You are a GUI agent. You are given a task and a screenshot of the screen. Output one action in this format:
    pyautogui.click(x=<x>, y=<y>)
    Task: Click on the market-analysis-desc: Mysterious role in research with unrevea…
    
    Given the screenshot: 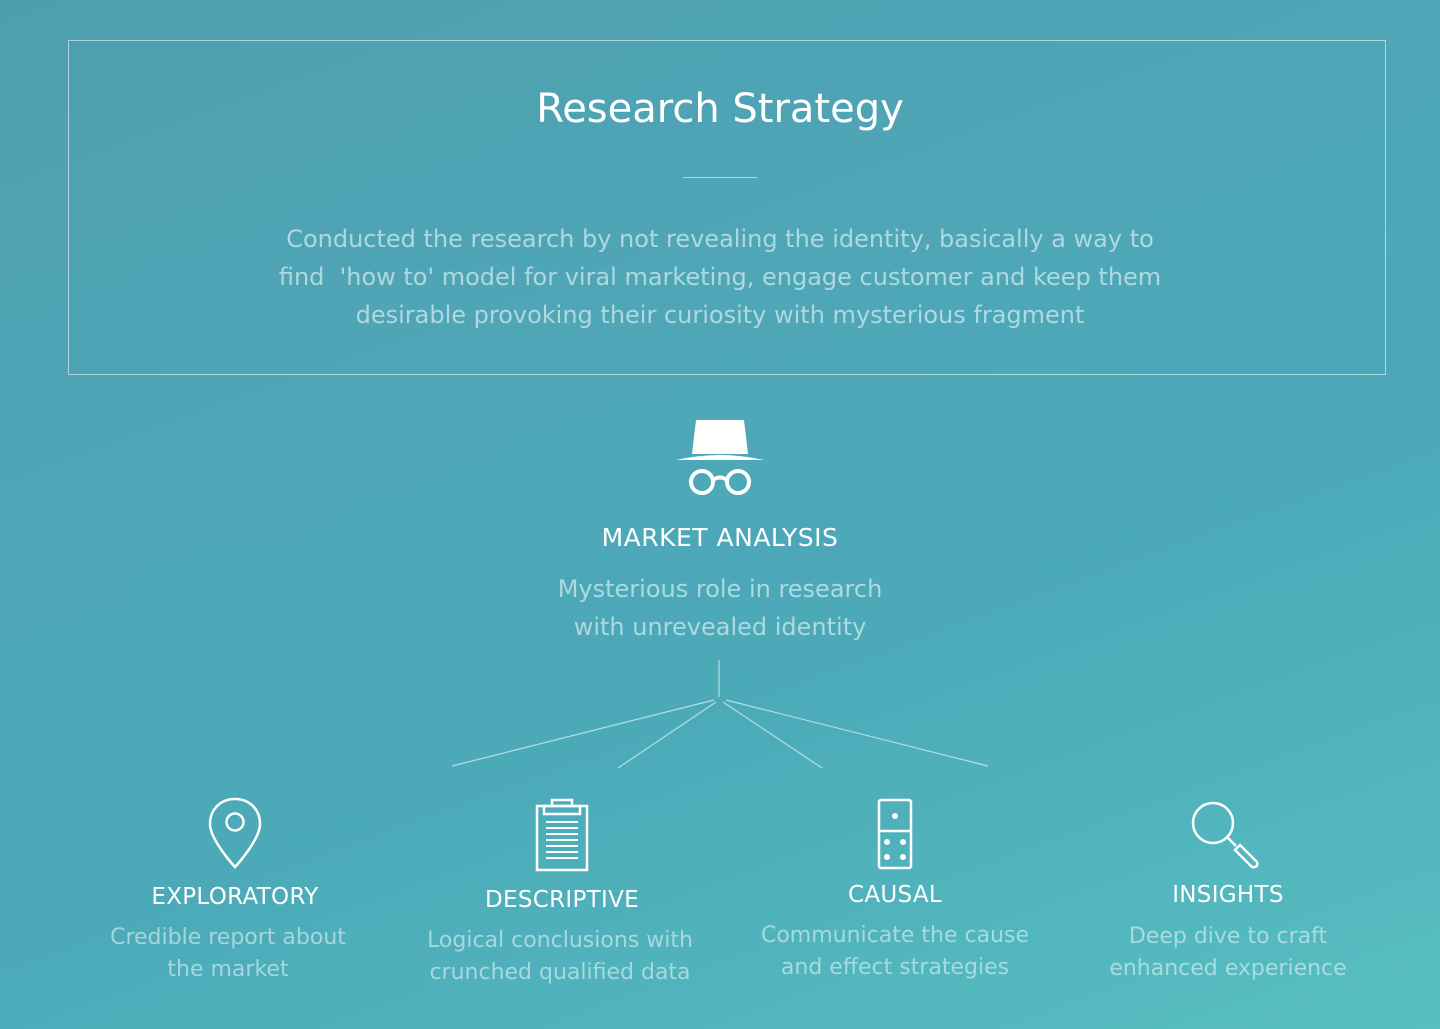 What is the action you would take?
    pyautogui.click(x=720, y=608)
    